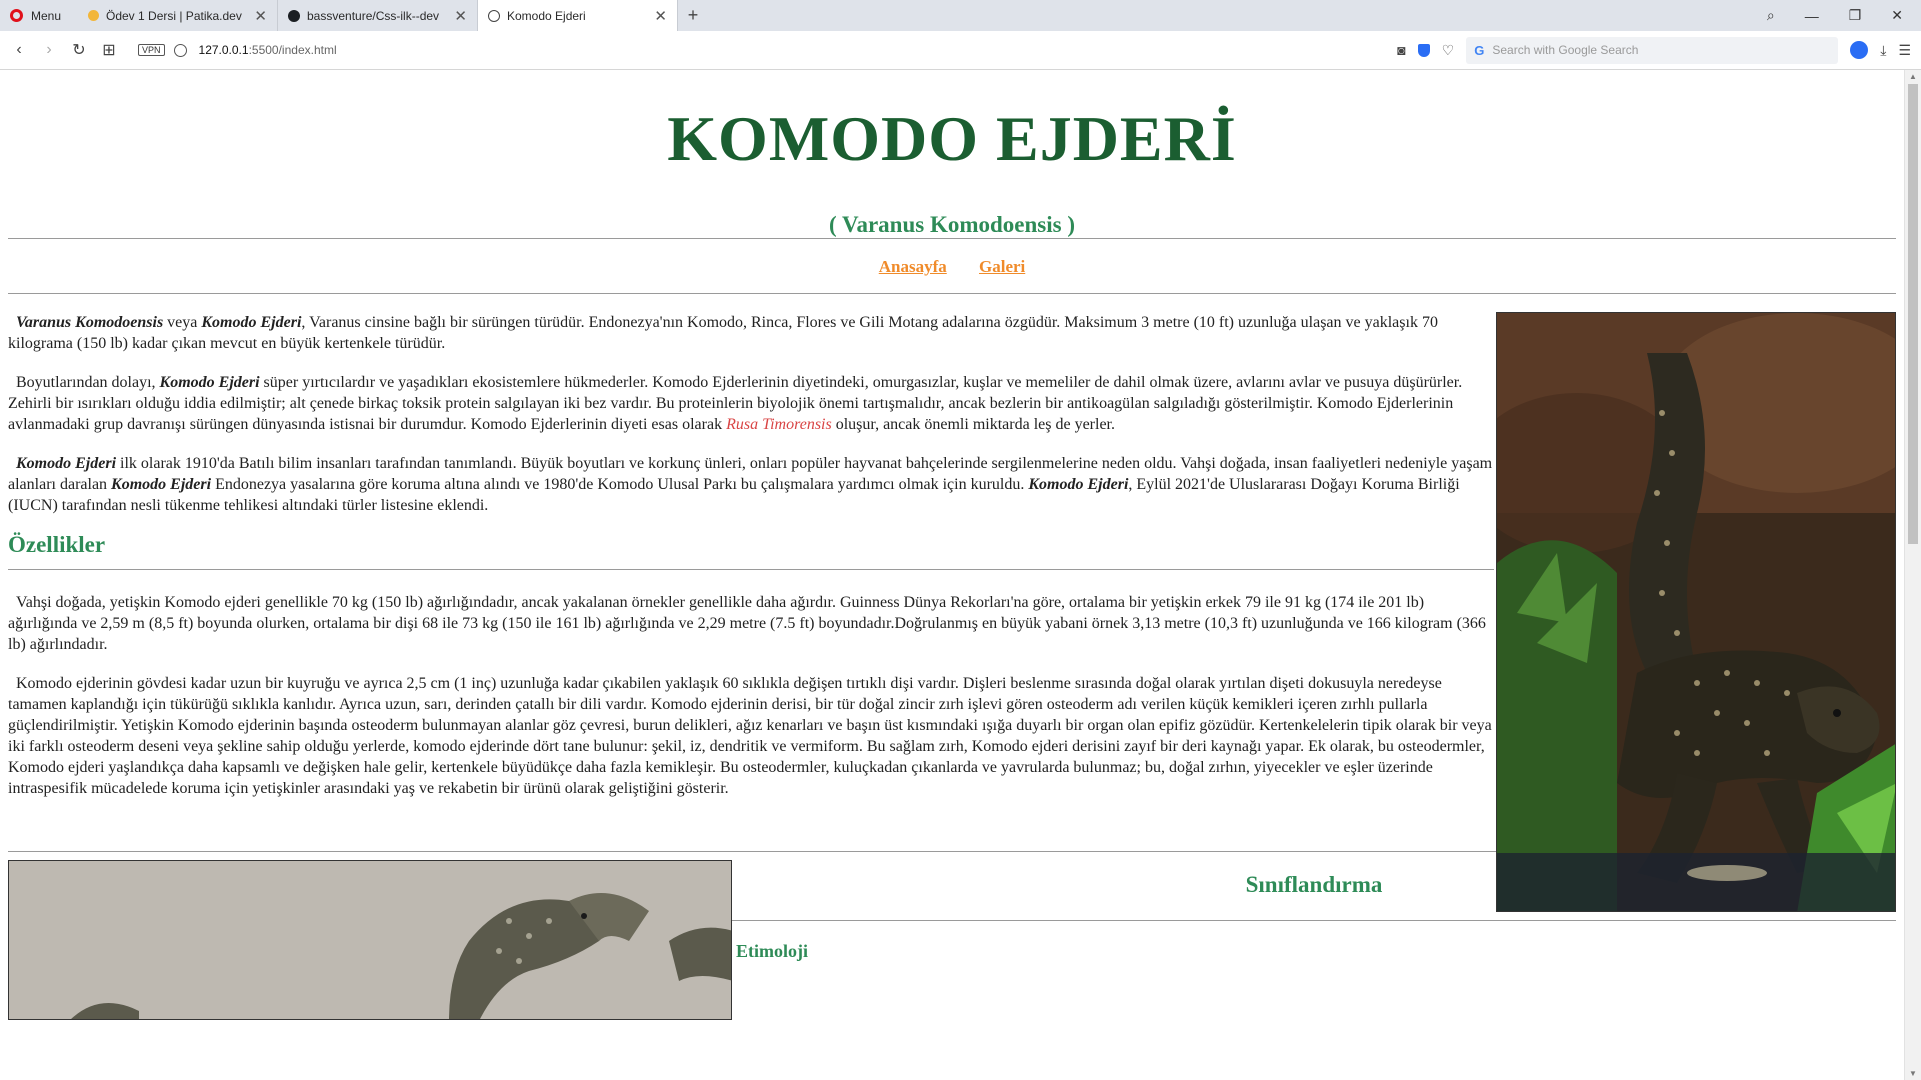 The width and height of the screenshot is (1921, 1080). Describe the element at coordinates (1448, 50) in the screenshot. I see `heart-icon: ♡` at that location.